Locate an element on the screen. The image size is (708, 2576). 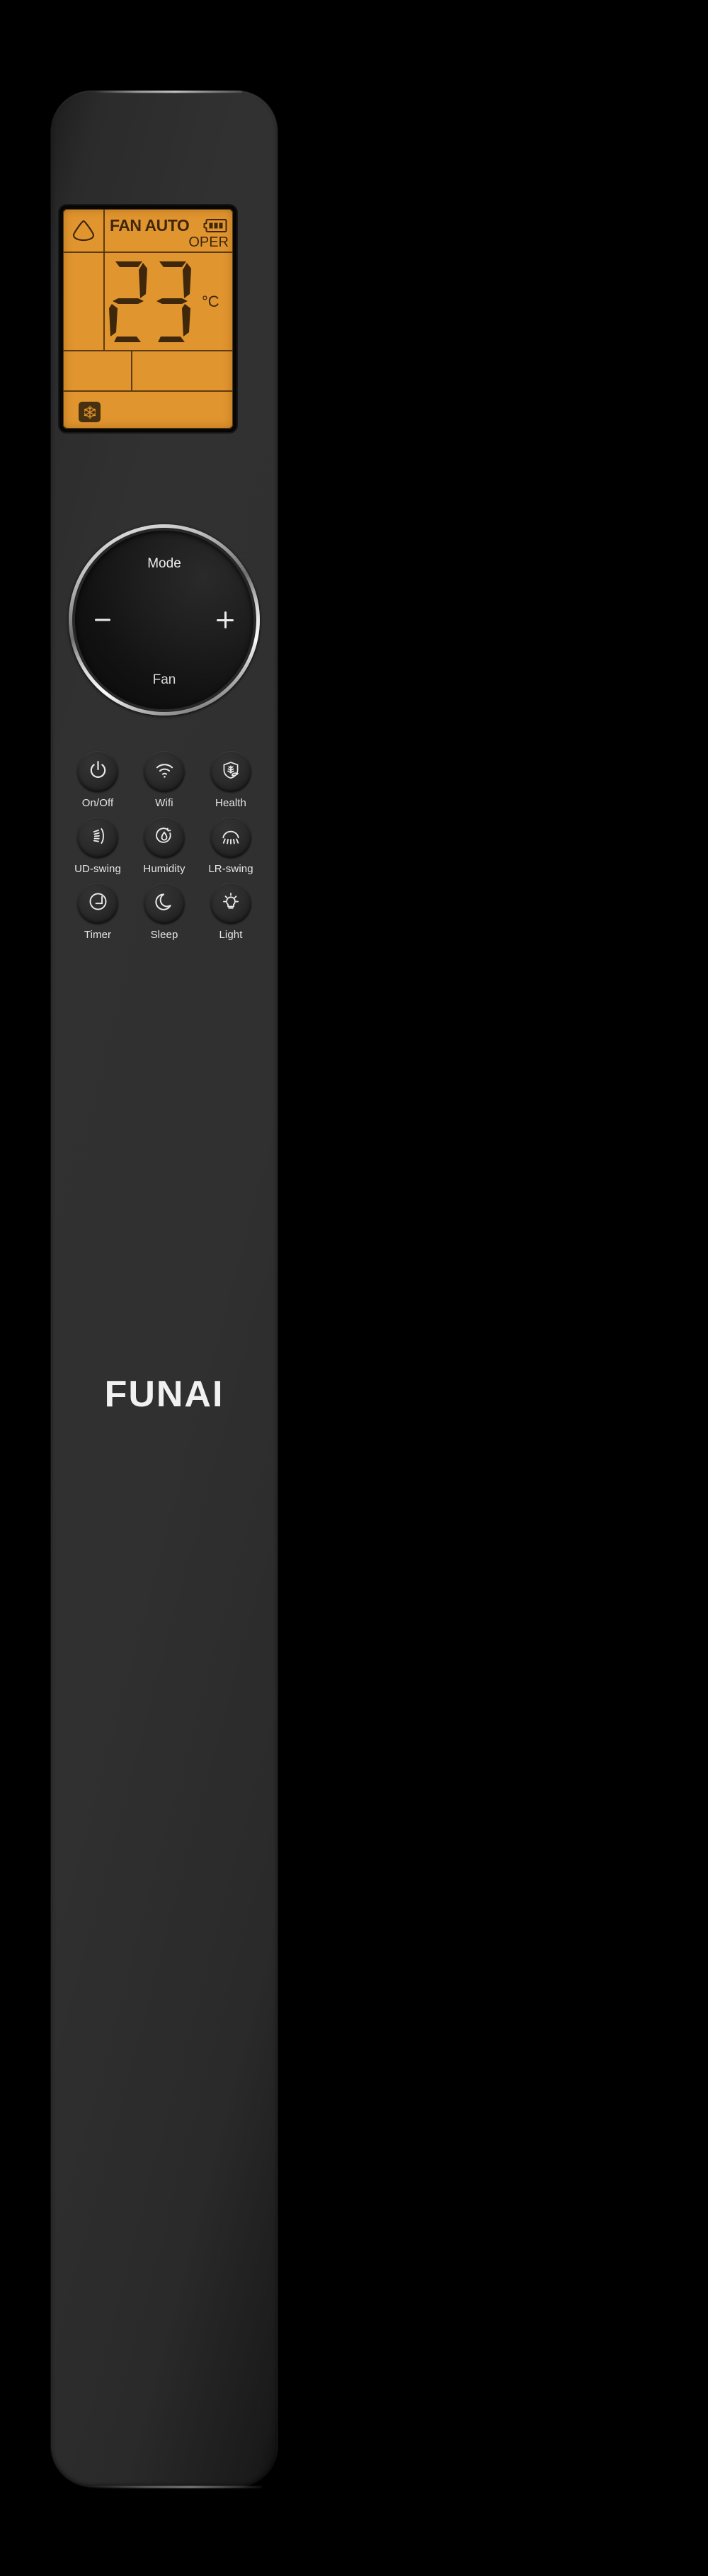
lr-swing-button is located at coordinates (230, 838).